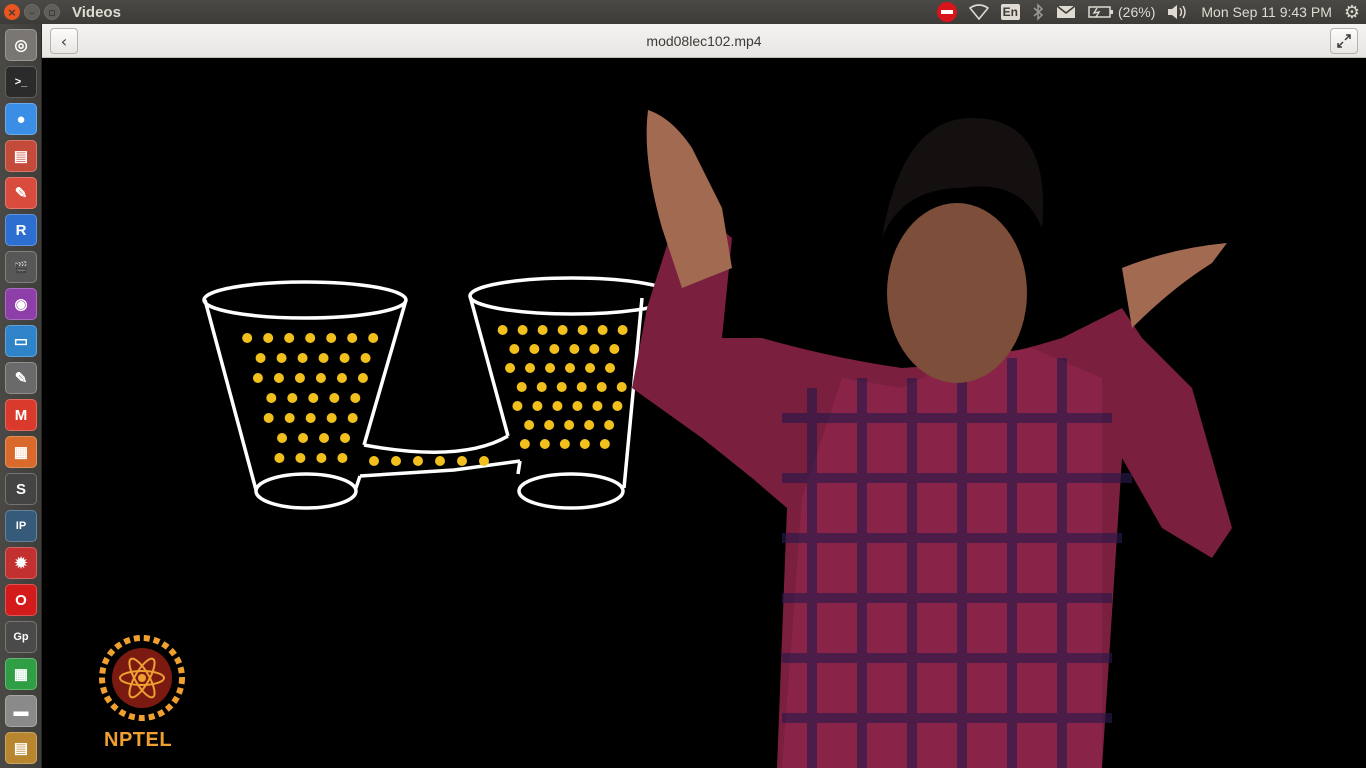  I want to click on fullscreen-icon, so click(1344, 41).